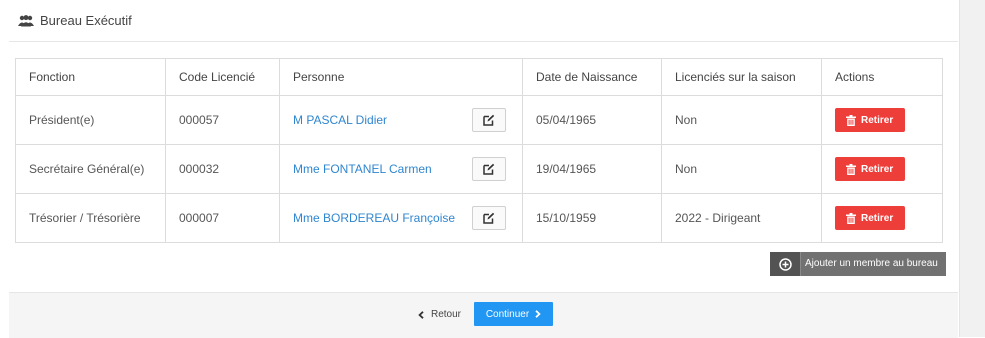  Describe the element at coordinates (90, 218) in the screenshot. I see `cell-fonction: Trésorier / Trésorière` at that location.